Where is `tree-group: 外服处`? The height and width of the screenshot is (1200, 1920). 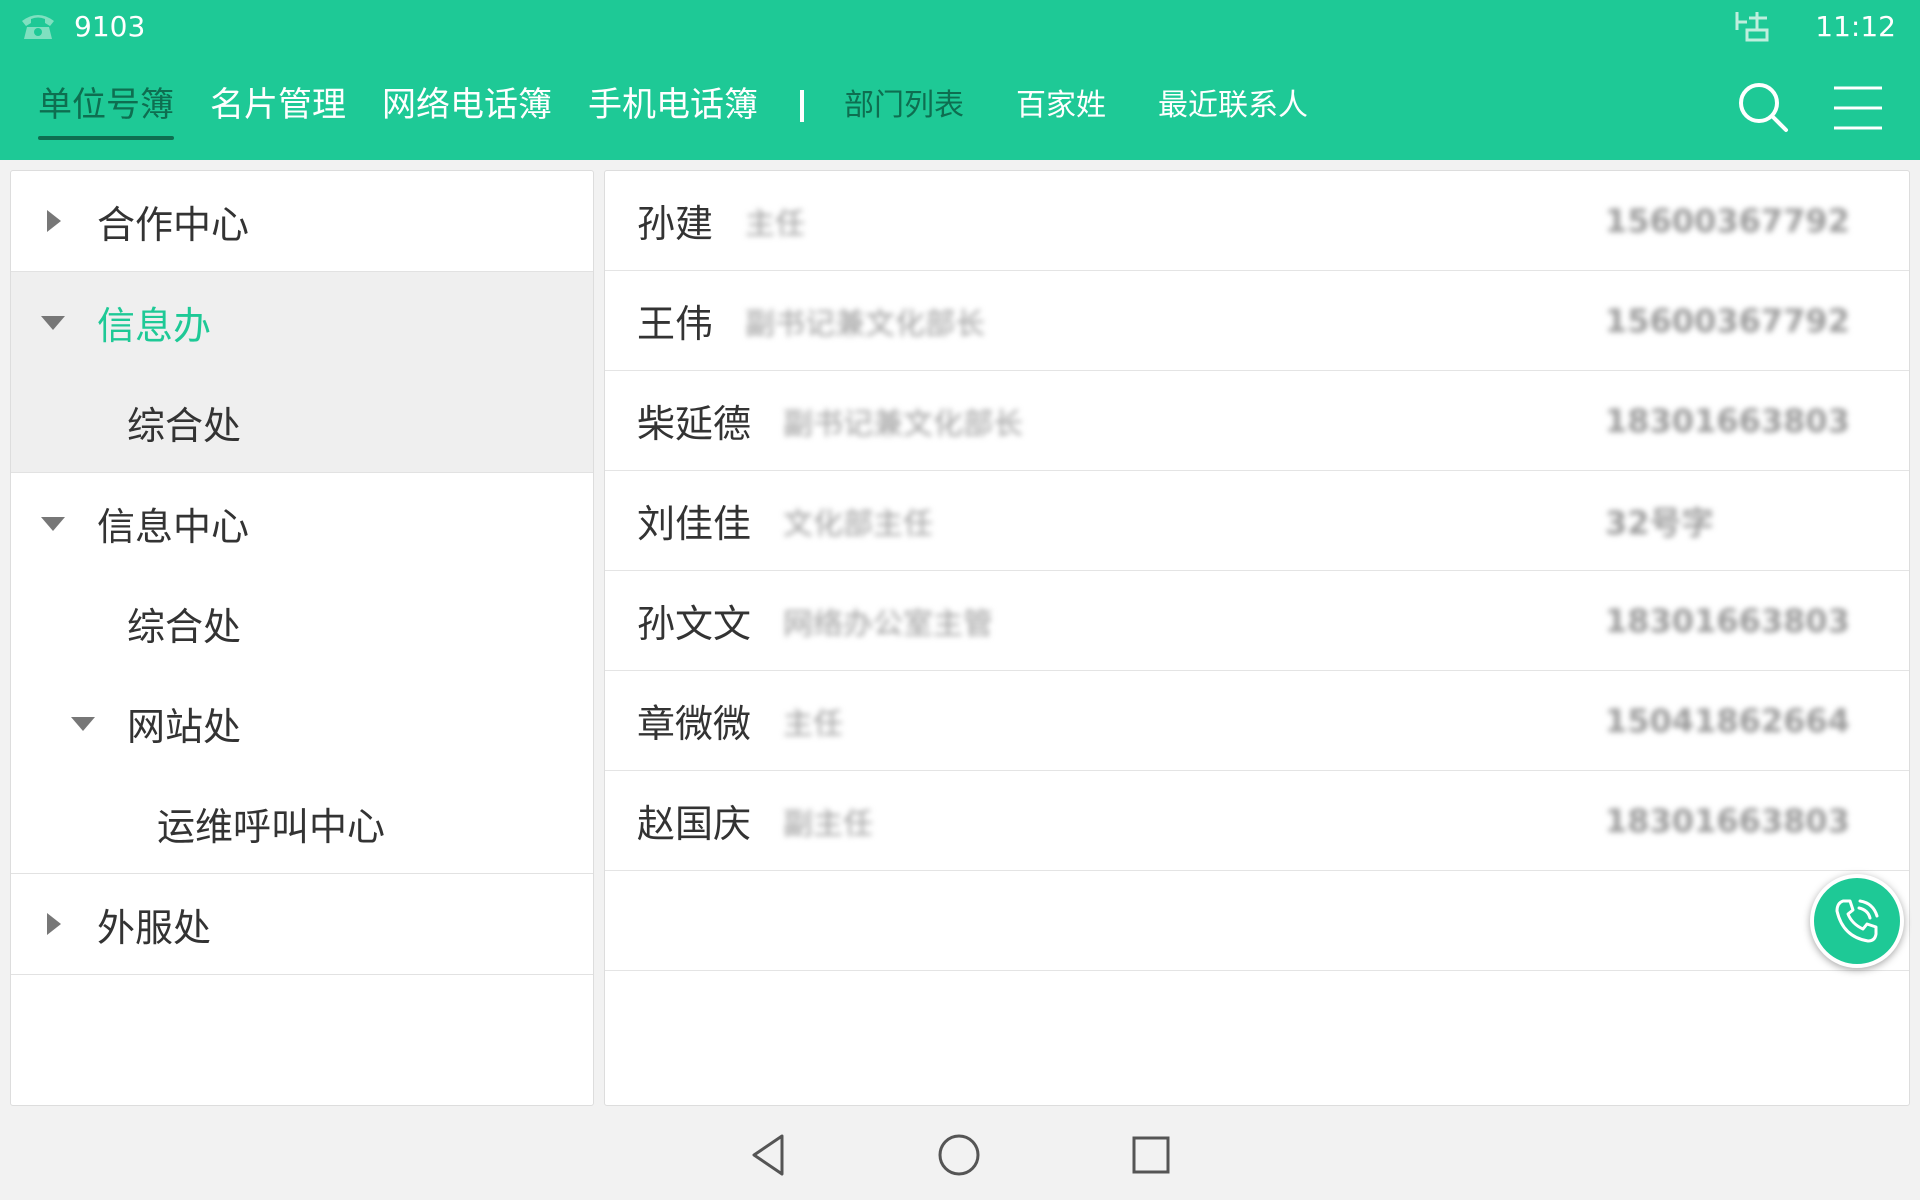 tree-group: 外服处 is located at coordinates (302, 924).